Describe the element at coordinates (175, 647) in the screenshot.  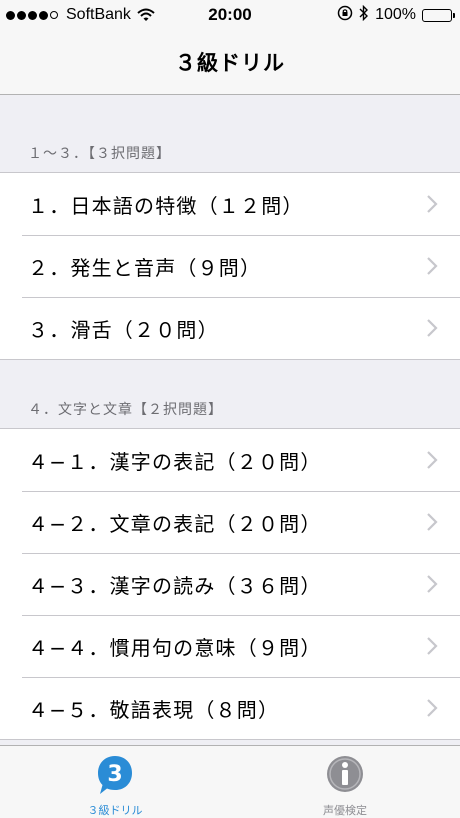
I see `list-item-label: ４−４．慣用句の意味（９問）` at that location.